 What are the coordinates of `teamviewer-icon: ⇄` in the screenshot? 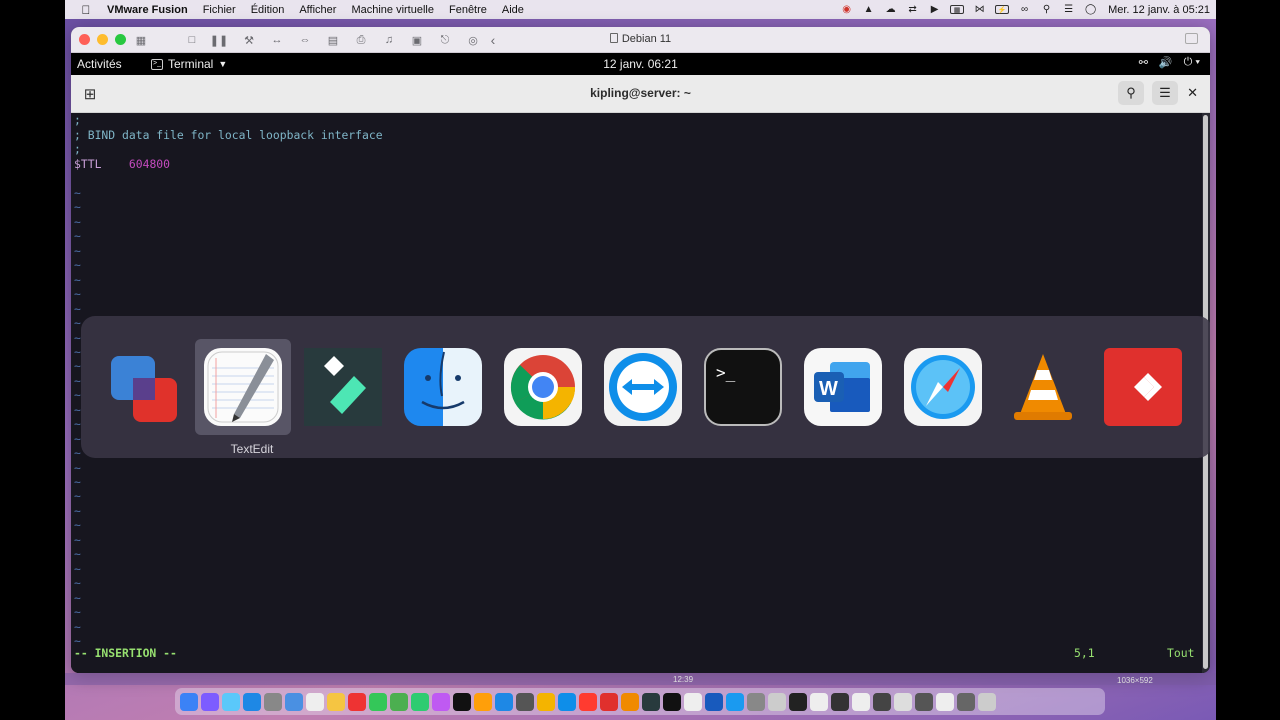 It's located at (912, 9).